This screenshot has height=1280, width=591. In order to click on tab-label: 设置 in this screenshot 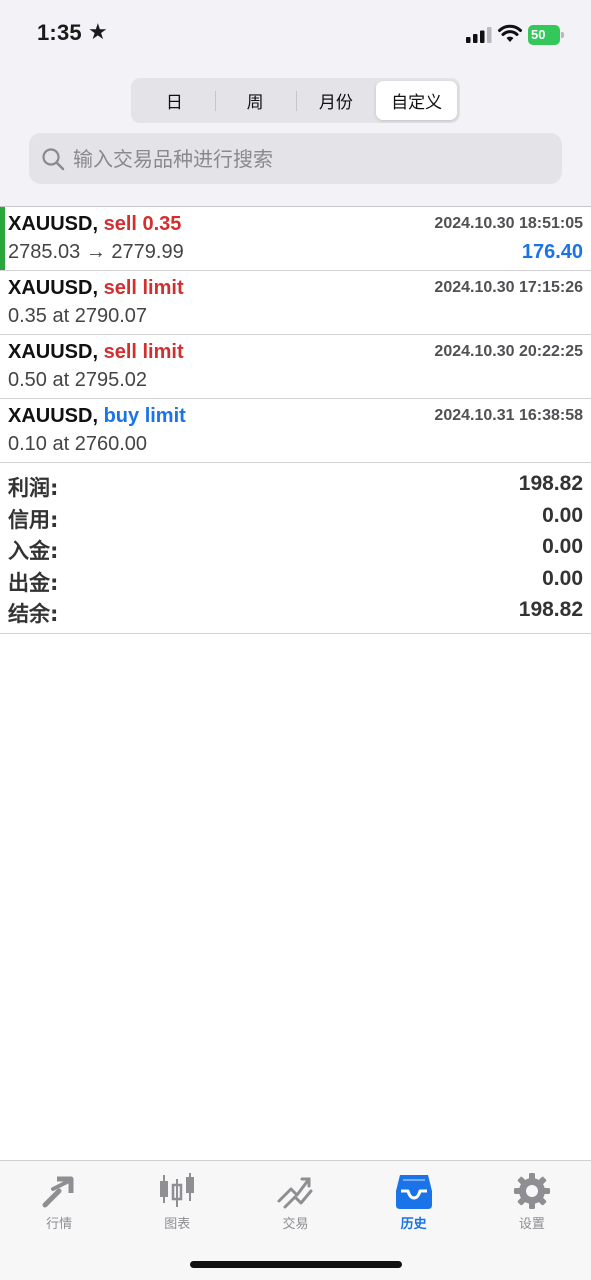, I will do `click(531, 1224)`.